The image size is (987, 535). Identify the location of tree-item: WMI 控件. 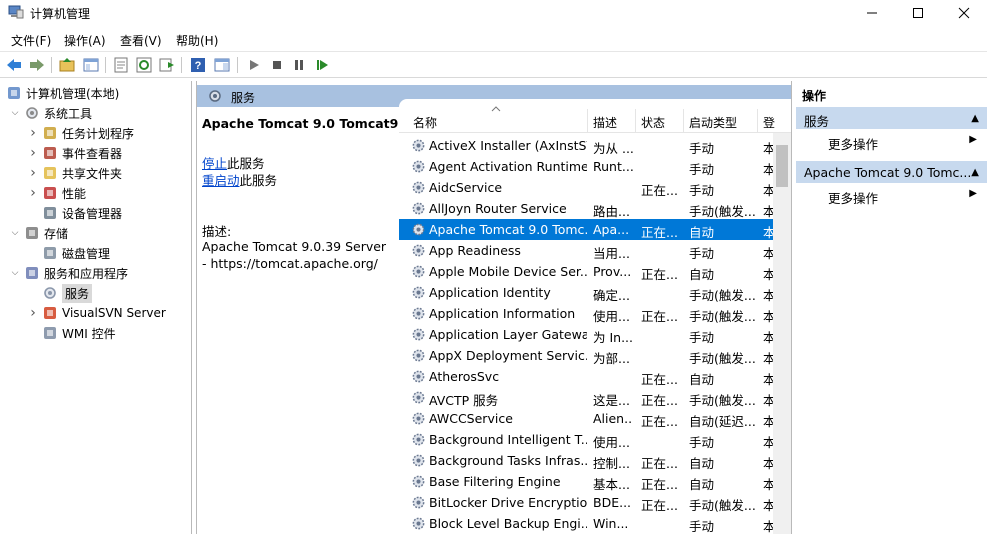
(72, 333).